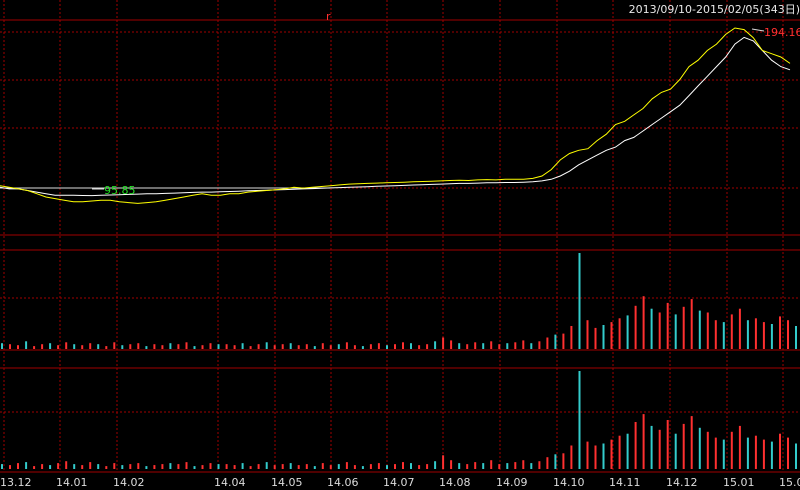 This screenshot has width=800, height=490. What do you see at coordinates (230, 482) in the screenshot?
I see `x-tick-label: 14.04` at bounding box center [230, 482].